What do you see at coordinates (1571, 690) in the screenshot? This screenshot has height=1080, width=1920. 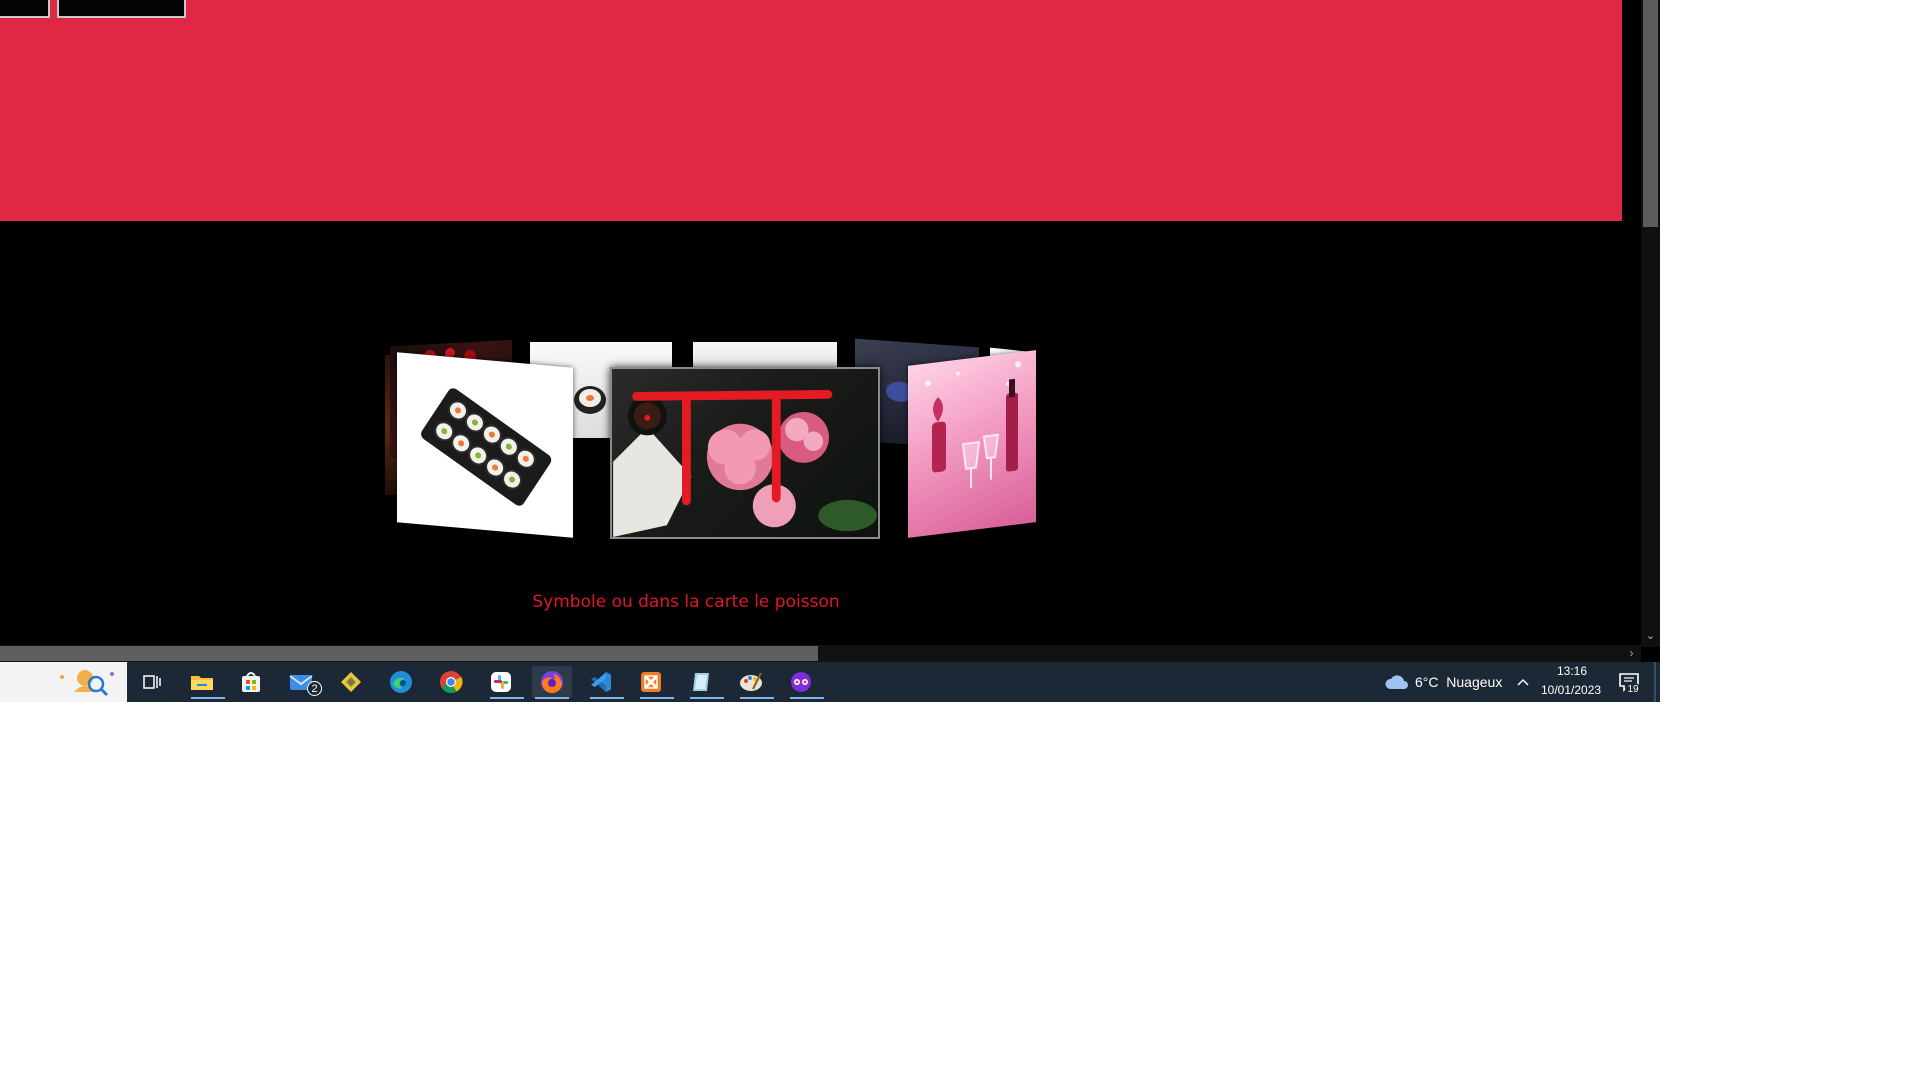 I see `clock-date: 10/01/2023` at bounding box center [1571, 690].